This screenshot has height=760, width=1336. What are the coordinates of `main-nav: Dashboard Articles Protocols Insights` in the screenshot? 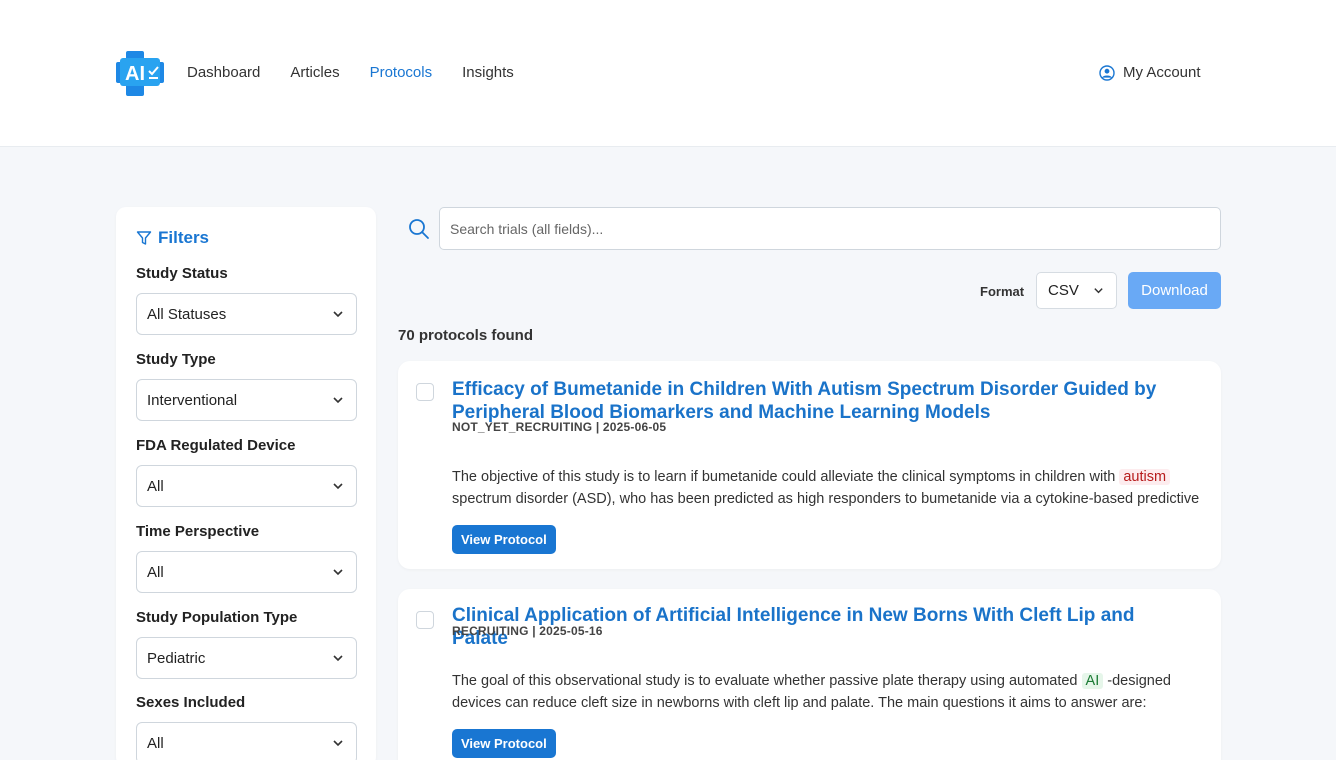 It's located at (365, 73).